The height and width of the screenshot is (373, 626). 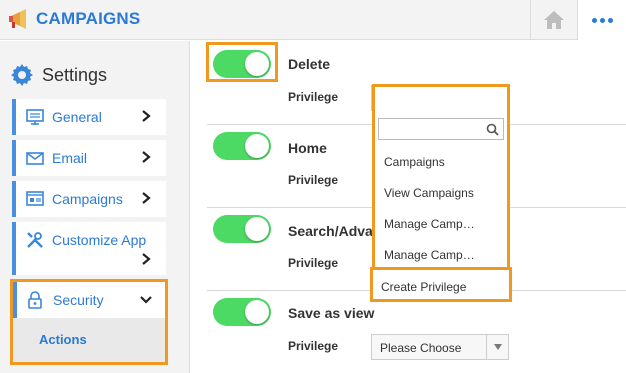 I want to click on app-title: CAMPAIGNS, so click(x=88, y=18).